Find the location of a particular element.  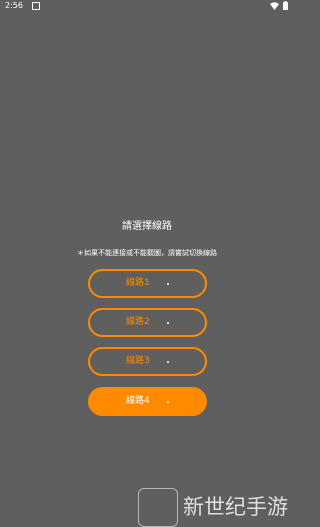

route-button-1: 線路1 is located at coordinates (147, 283).